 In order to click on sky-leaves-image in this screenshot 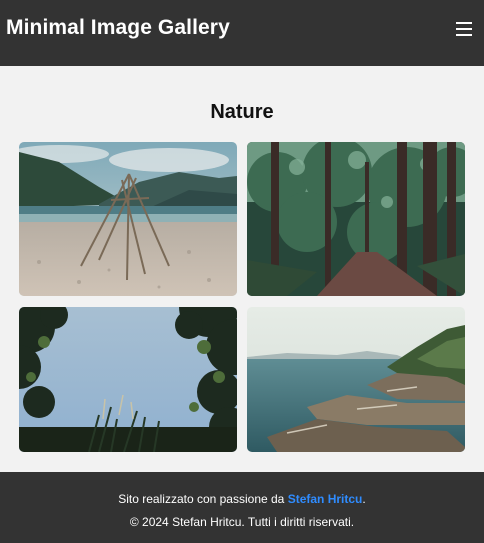, I will do `click(128, 379)`.